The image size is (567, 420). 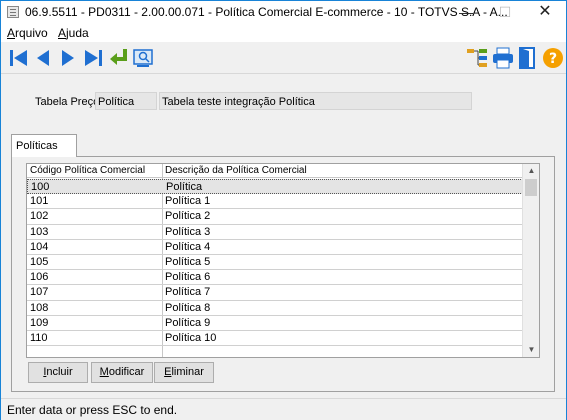 I want to click on cell-code: 103, so click(x=39, y=231).